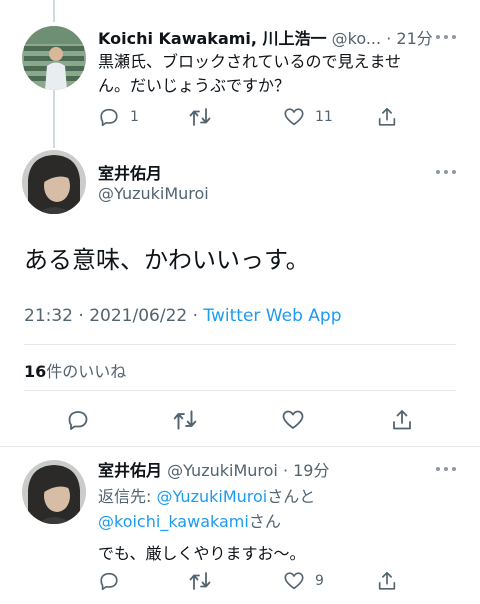 This screenshot has height=604, width=480. I want to click on likes-summary: 16件のいいね, so click(75, 370).